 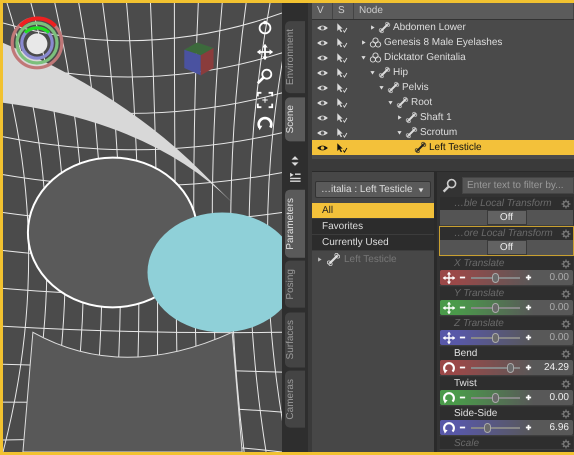 I want to click on value-field: 6.96, so click(x=552, y=427).